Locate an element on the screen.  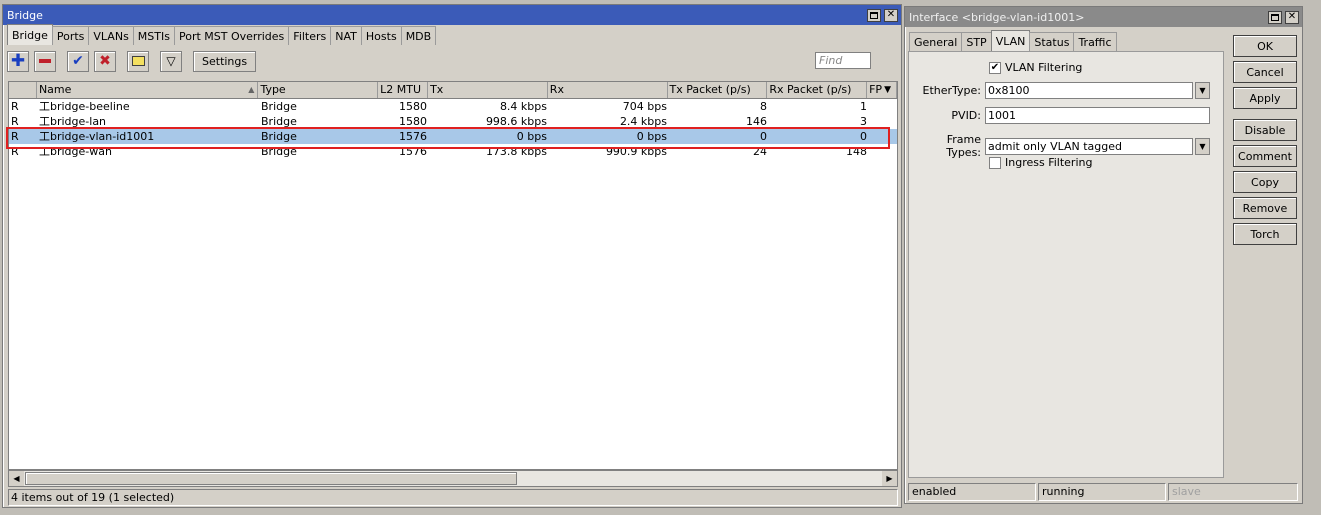
column-menu-icon: ▼ is located at coordinates (887, 90).